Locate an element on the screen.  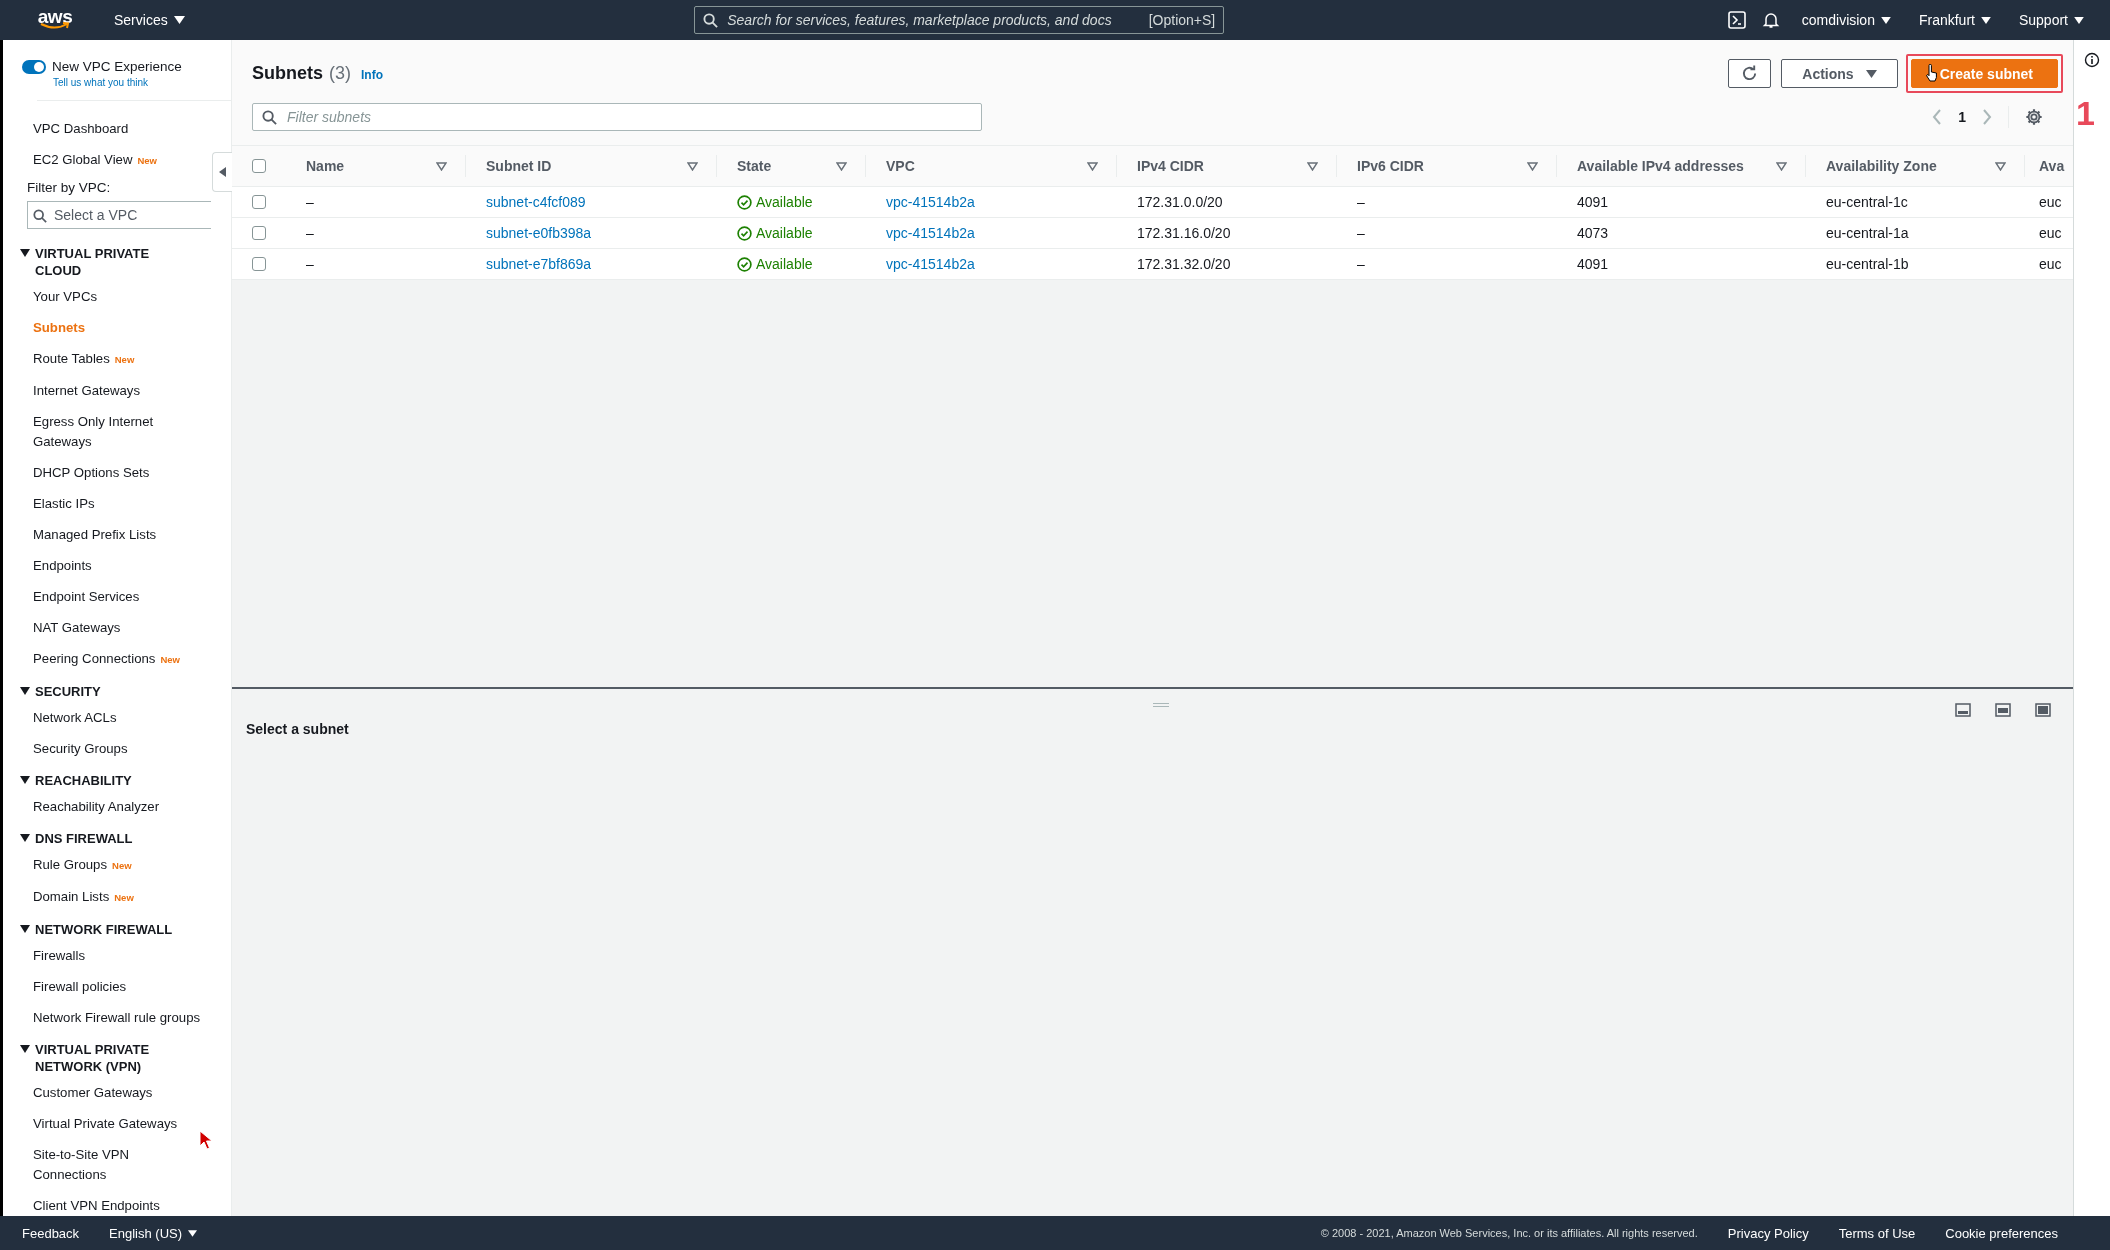
resource-link: subnet-e0fb398a is located at coordinates (539, 233).